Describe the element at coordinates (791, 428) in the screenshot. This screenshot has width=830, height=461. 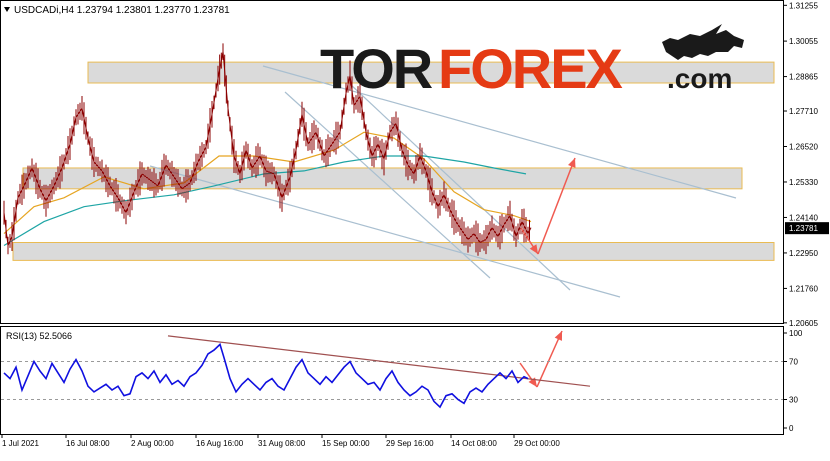
I see `rsi-tick-label: 0` at that location.